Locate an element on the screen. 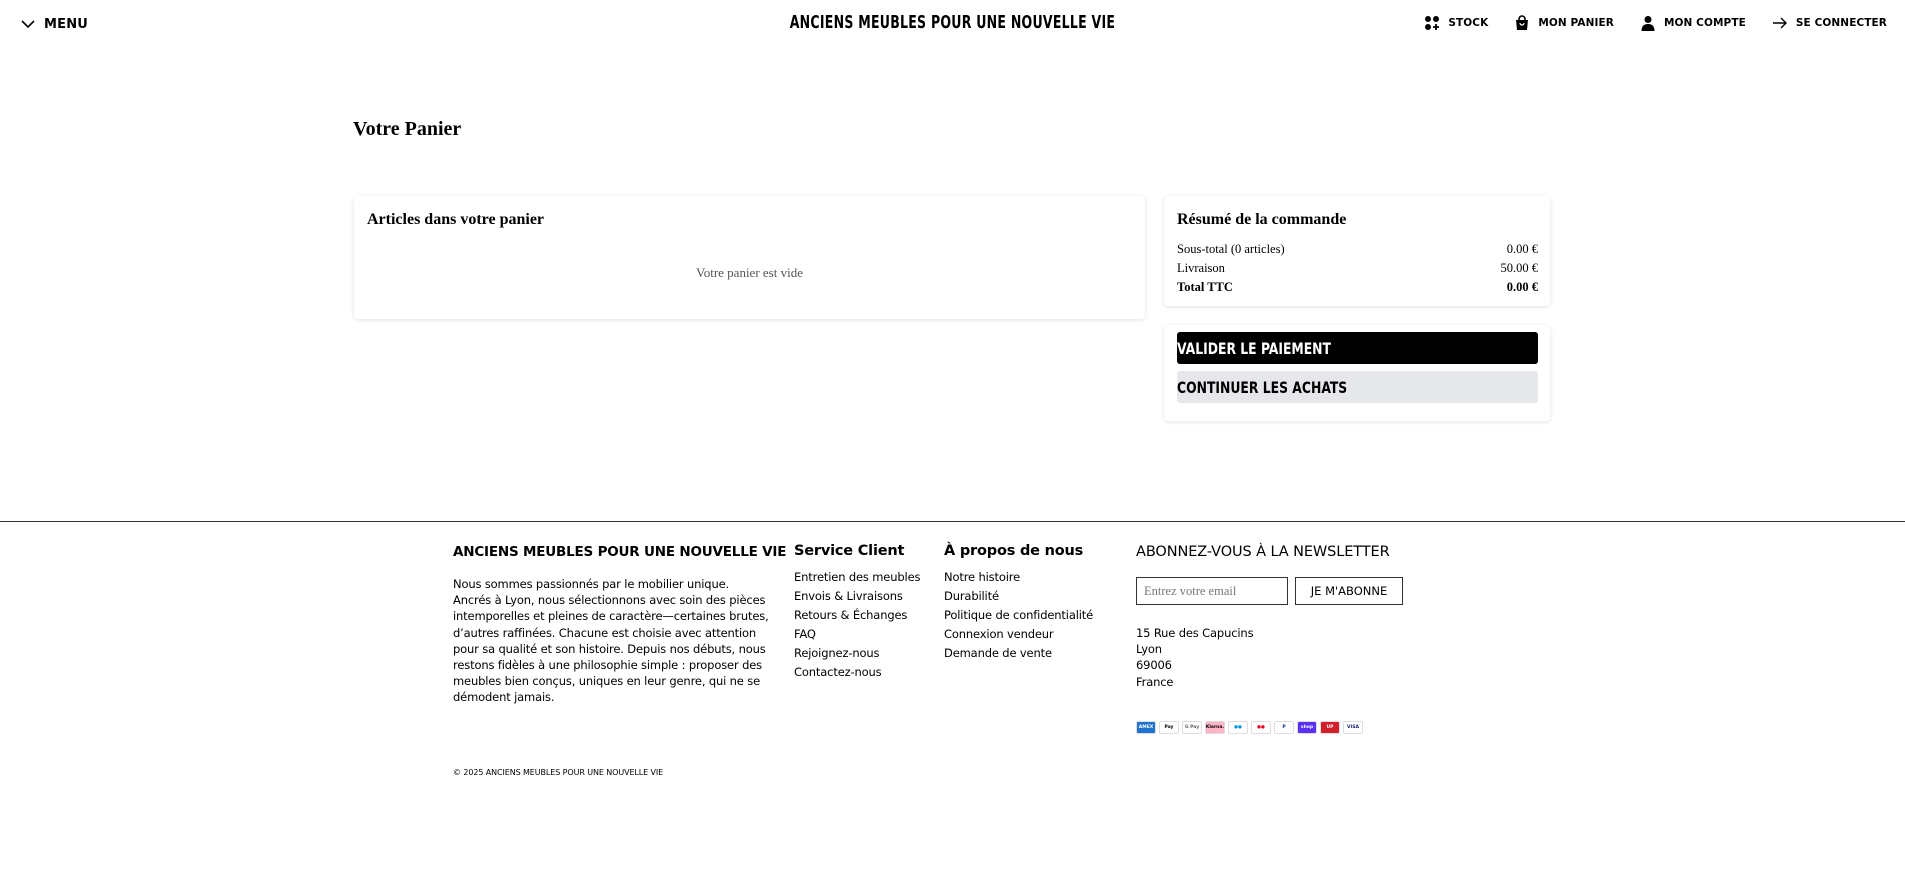 The image size is (1905, 871). payment-icon-6: P is located at coordinates (1284, 727).